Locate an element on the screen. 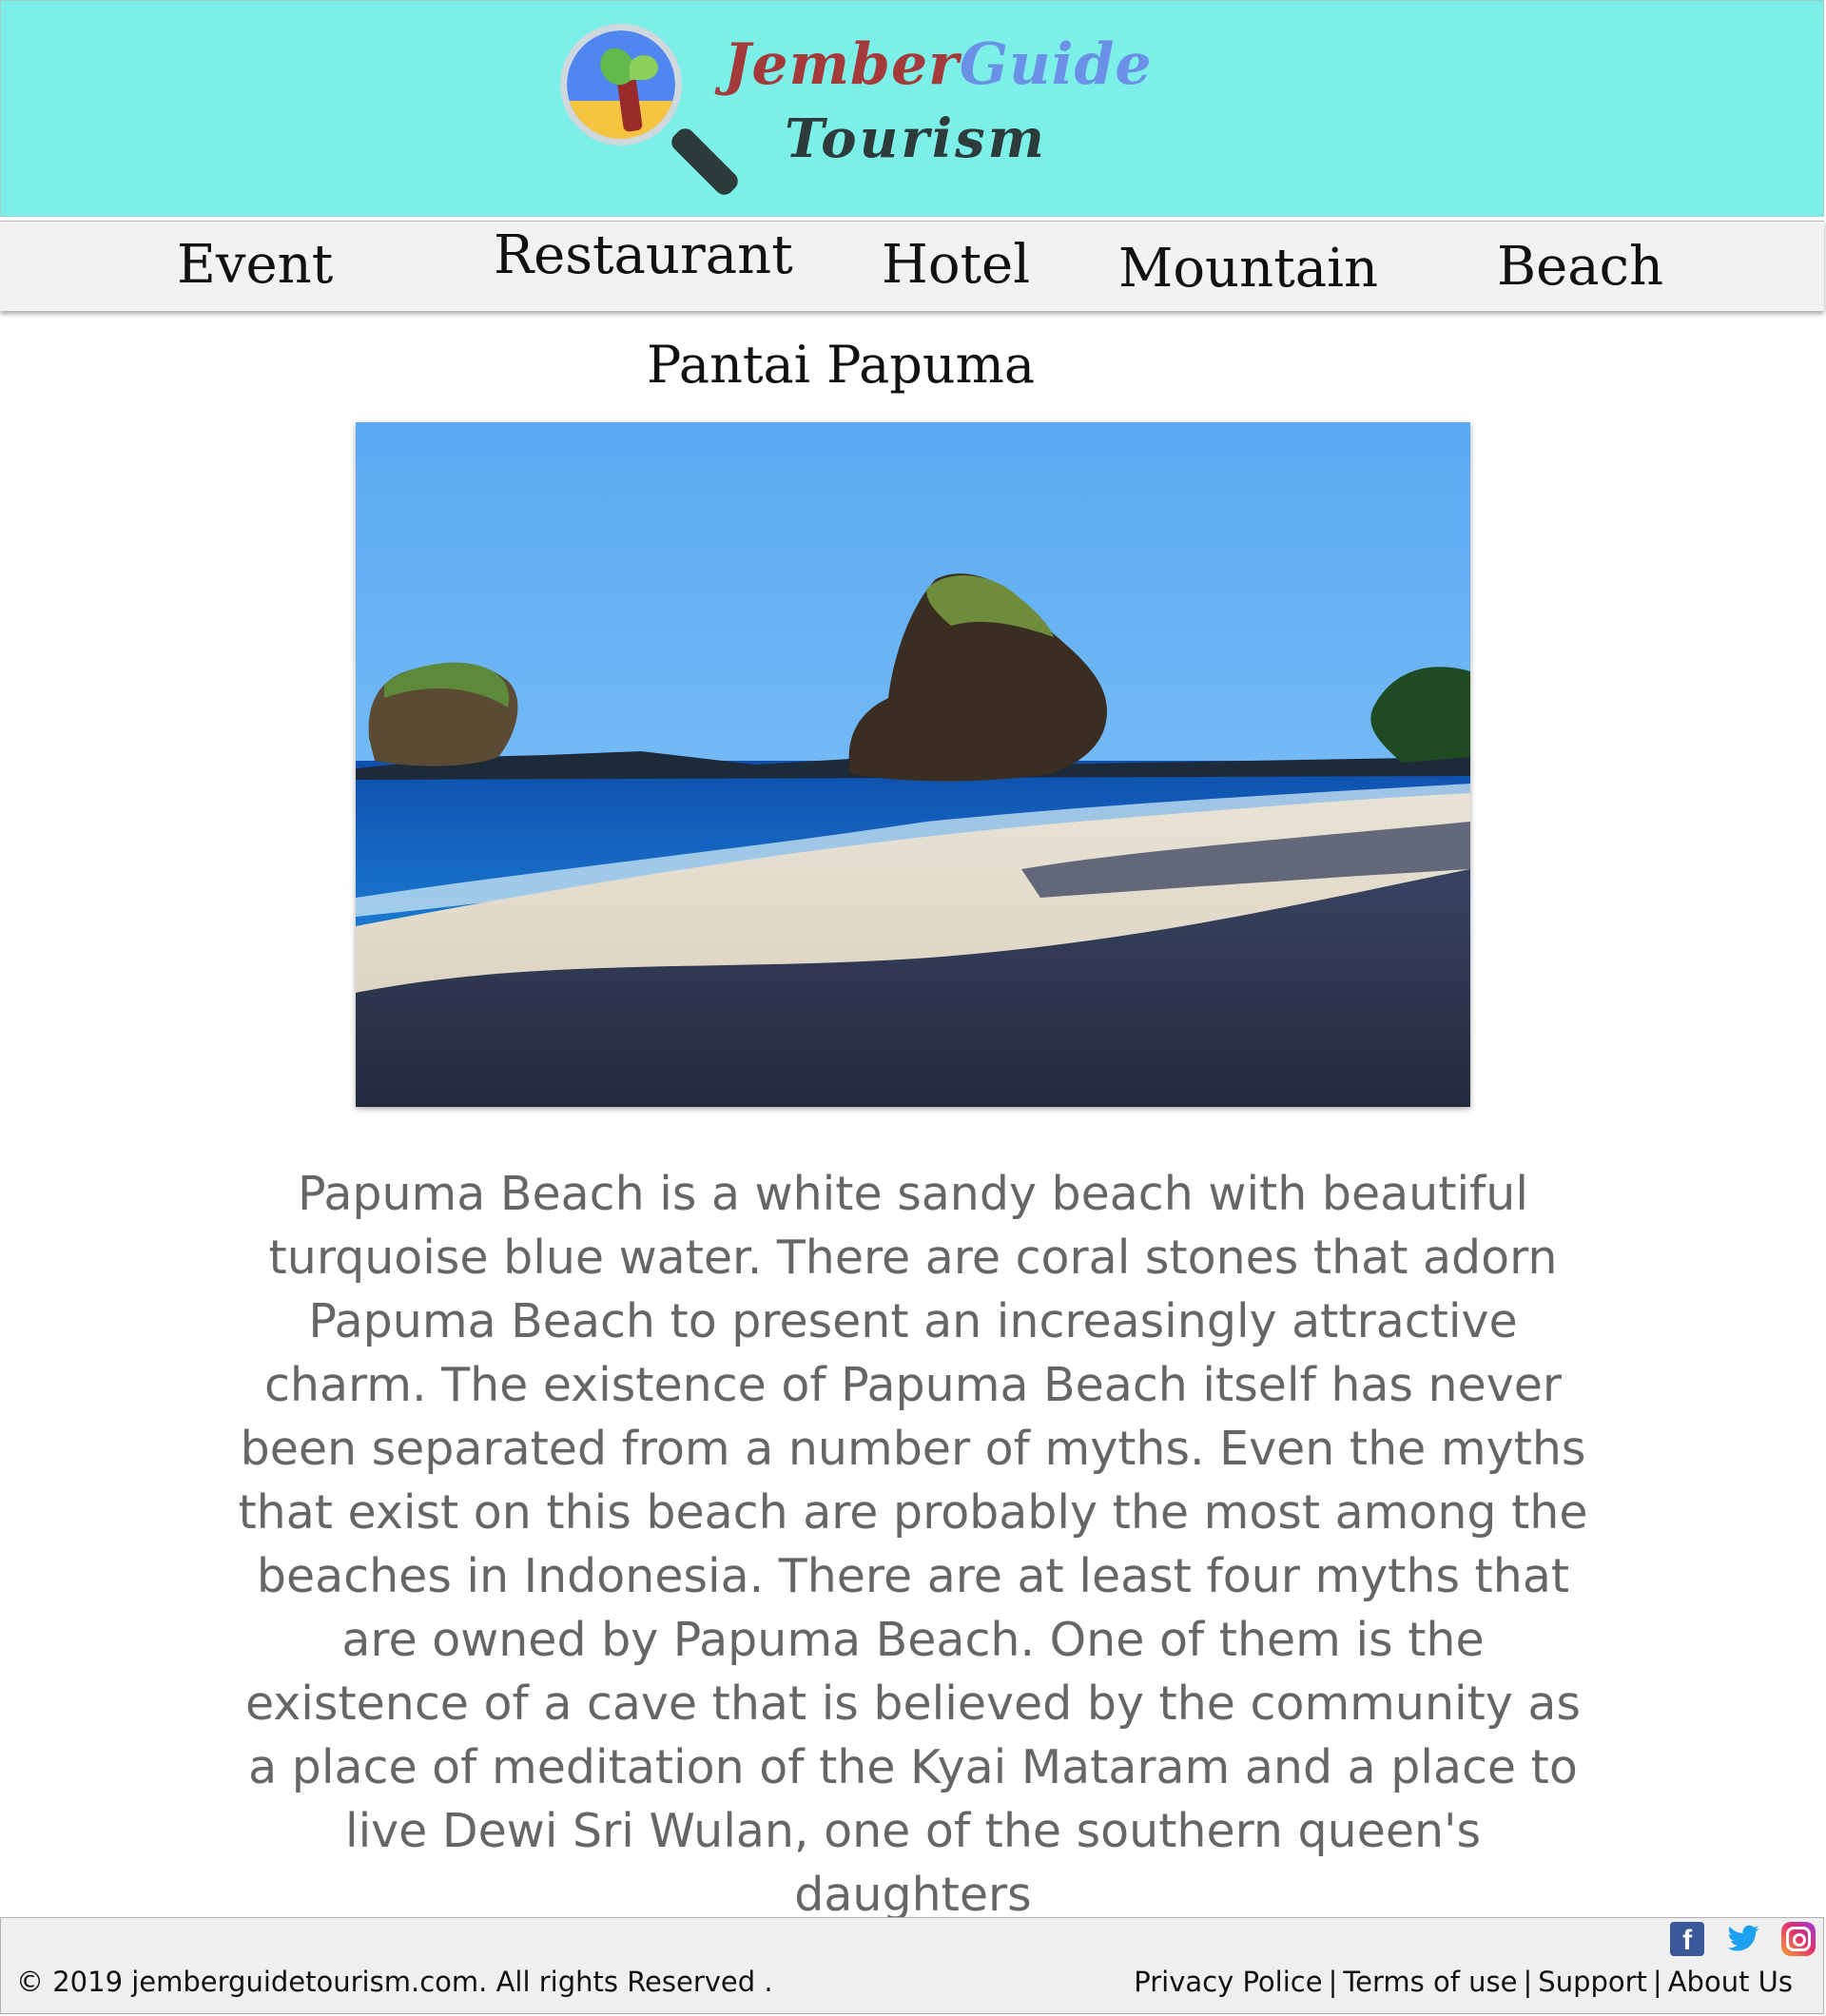 The image size is (1826, 2016). terms-link: Terms of use is located at coordinates (1430, 1982).